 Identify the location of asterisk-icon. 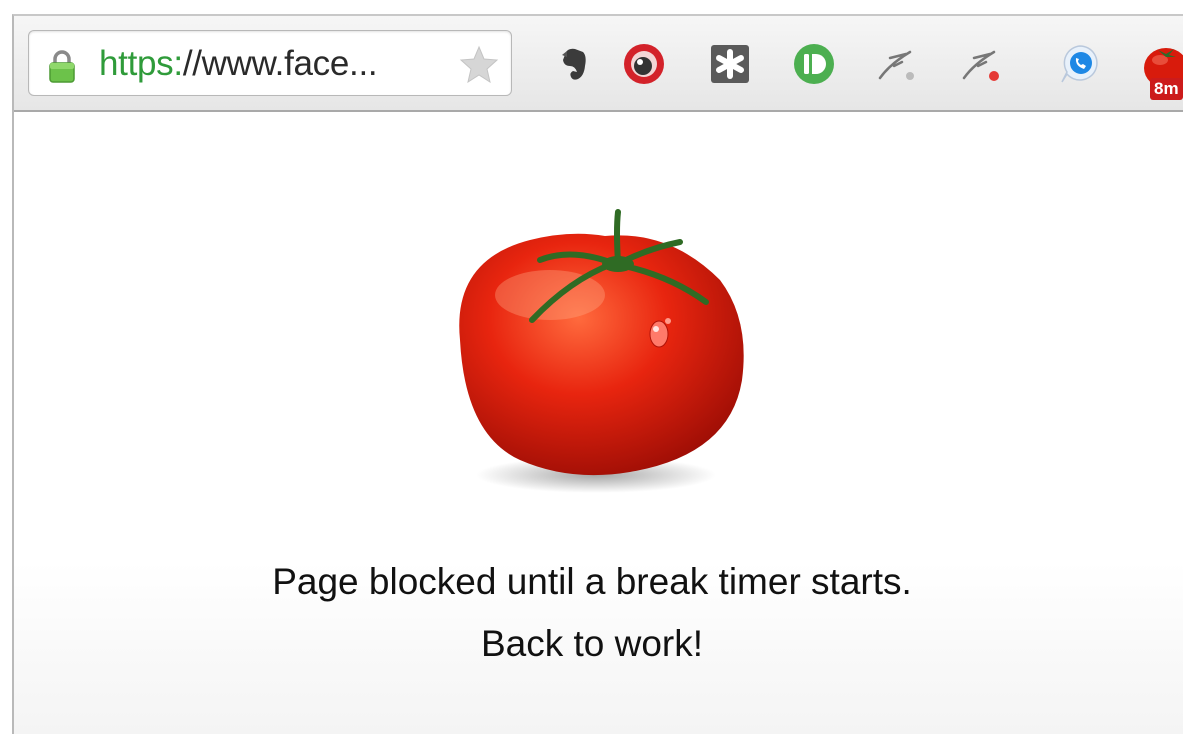
(730, 64).